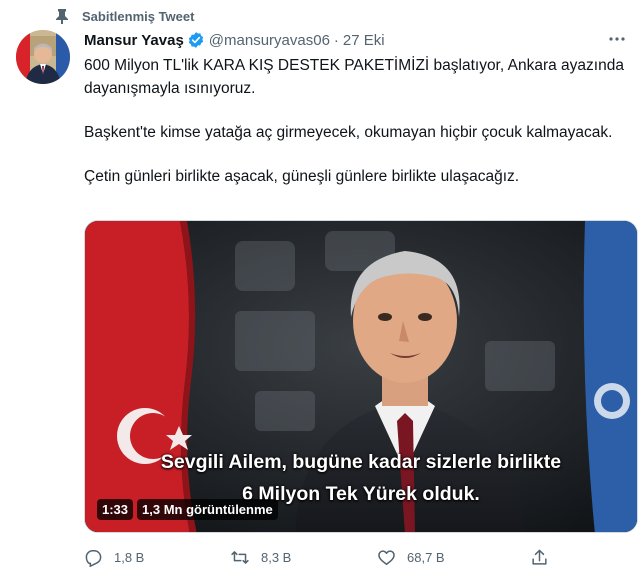 Image resolution: width=643 pixels, height=575 pixels. What do you see at coordinates (334, 557) in the screenshot?
I see `tweet-actions: 1,8 B 8,3 B 68,7 B` at bounding box center [334, 557].